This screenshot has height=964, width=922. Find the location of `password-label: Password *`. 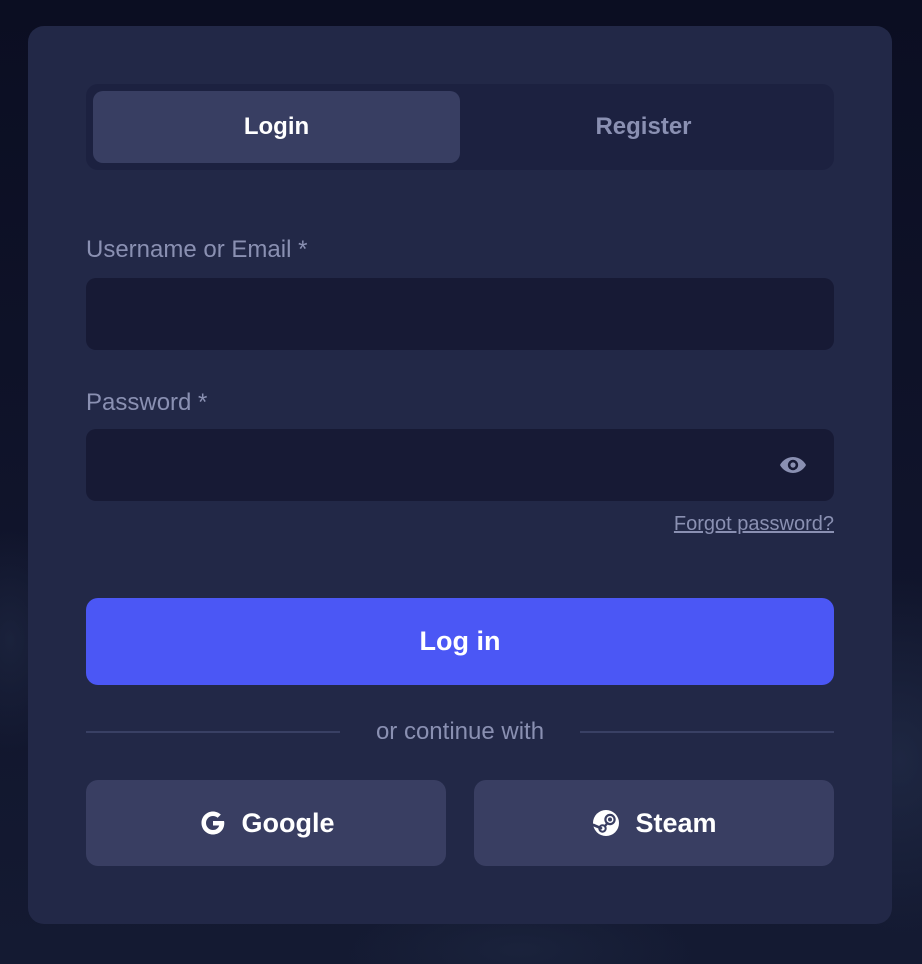

password-label: Password * is located at coordinates (147, 402).